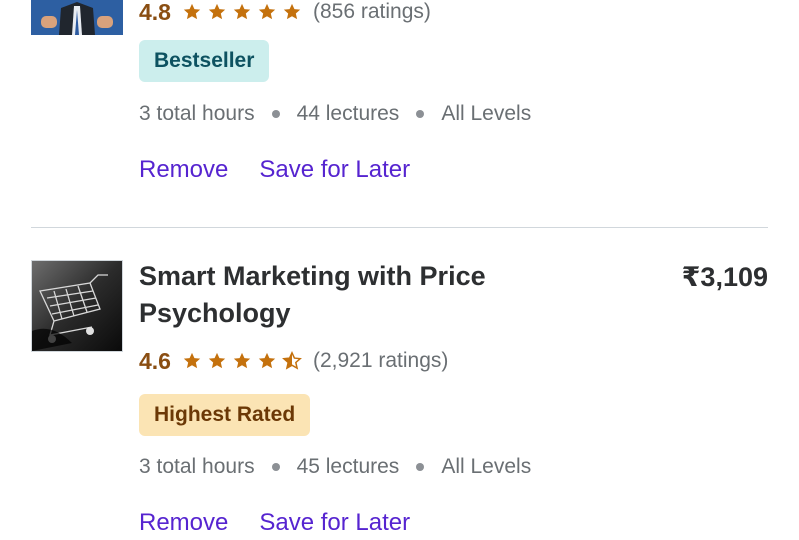 The image size is (799, 540). Describe the element at coordinates (225, 415) in the screenshot. I see `highest-rated-badge: Highest Rated` at that location.